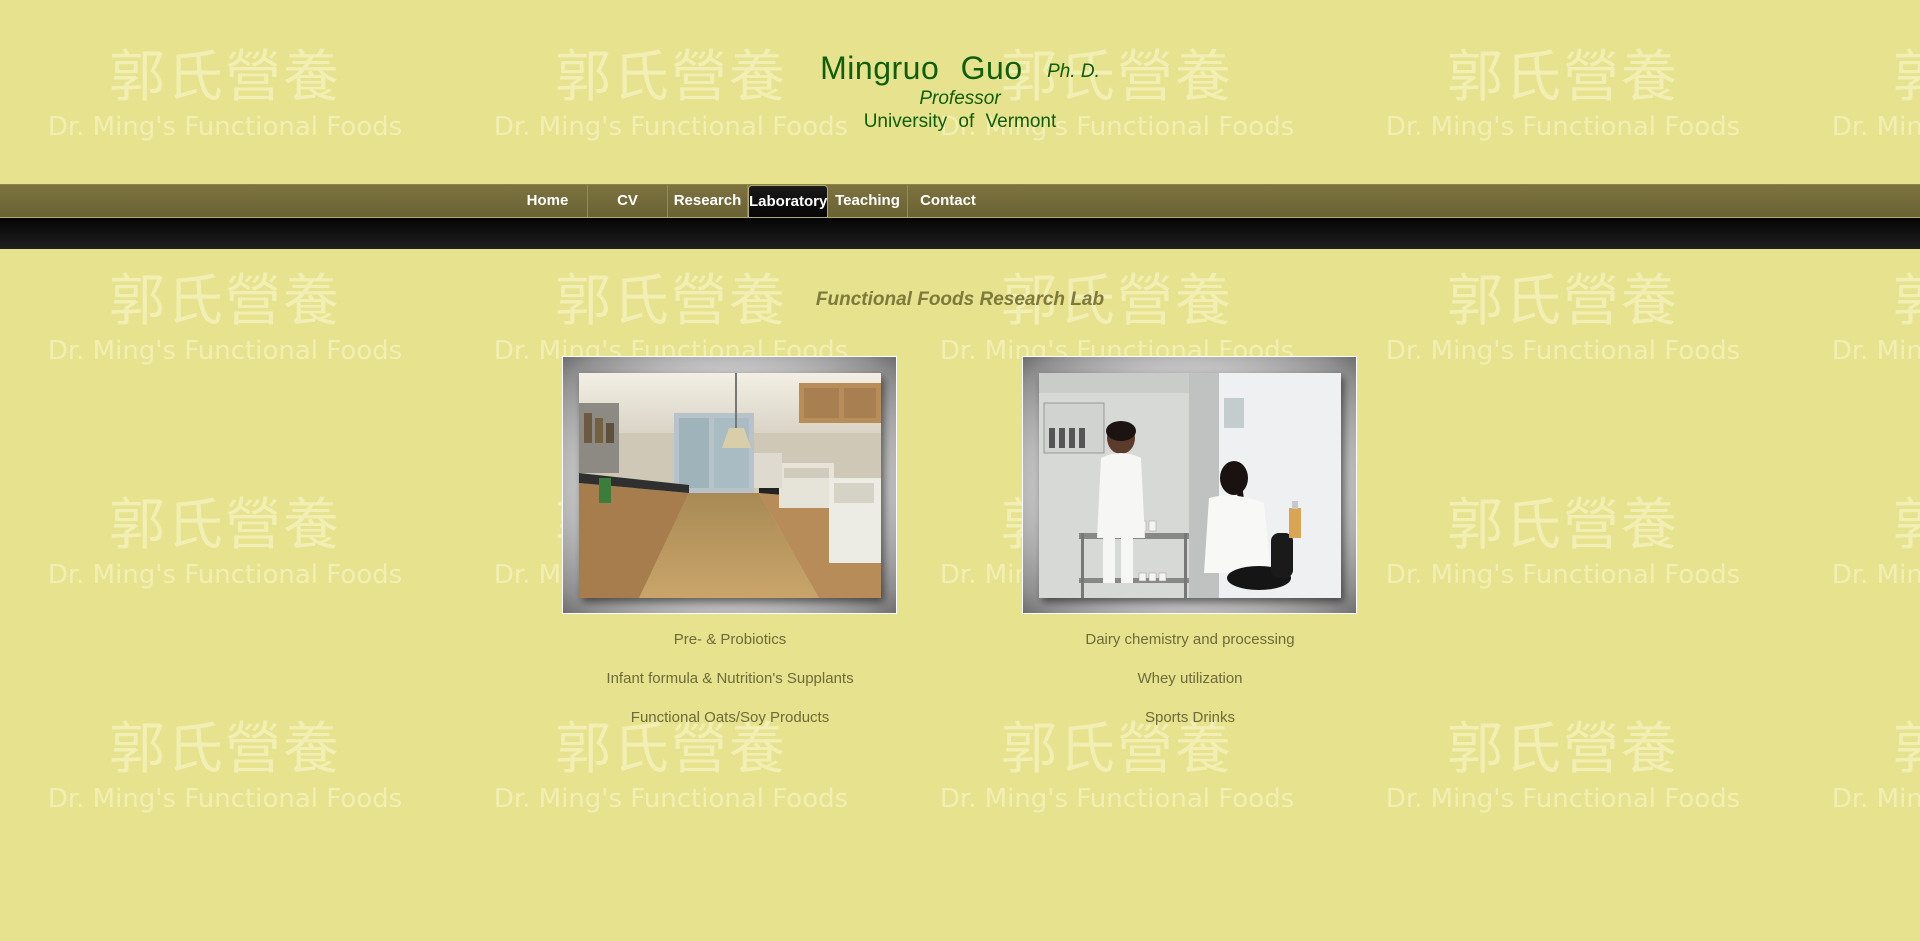 The image size is (1920, 941). Describe the element at coordinates (960, 299) in the screenshot. I see `page-title: Functional Foods Research Lab` at that location.